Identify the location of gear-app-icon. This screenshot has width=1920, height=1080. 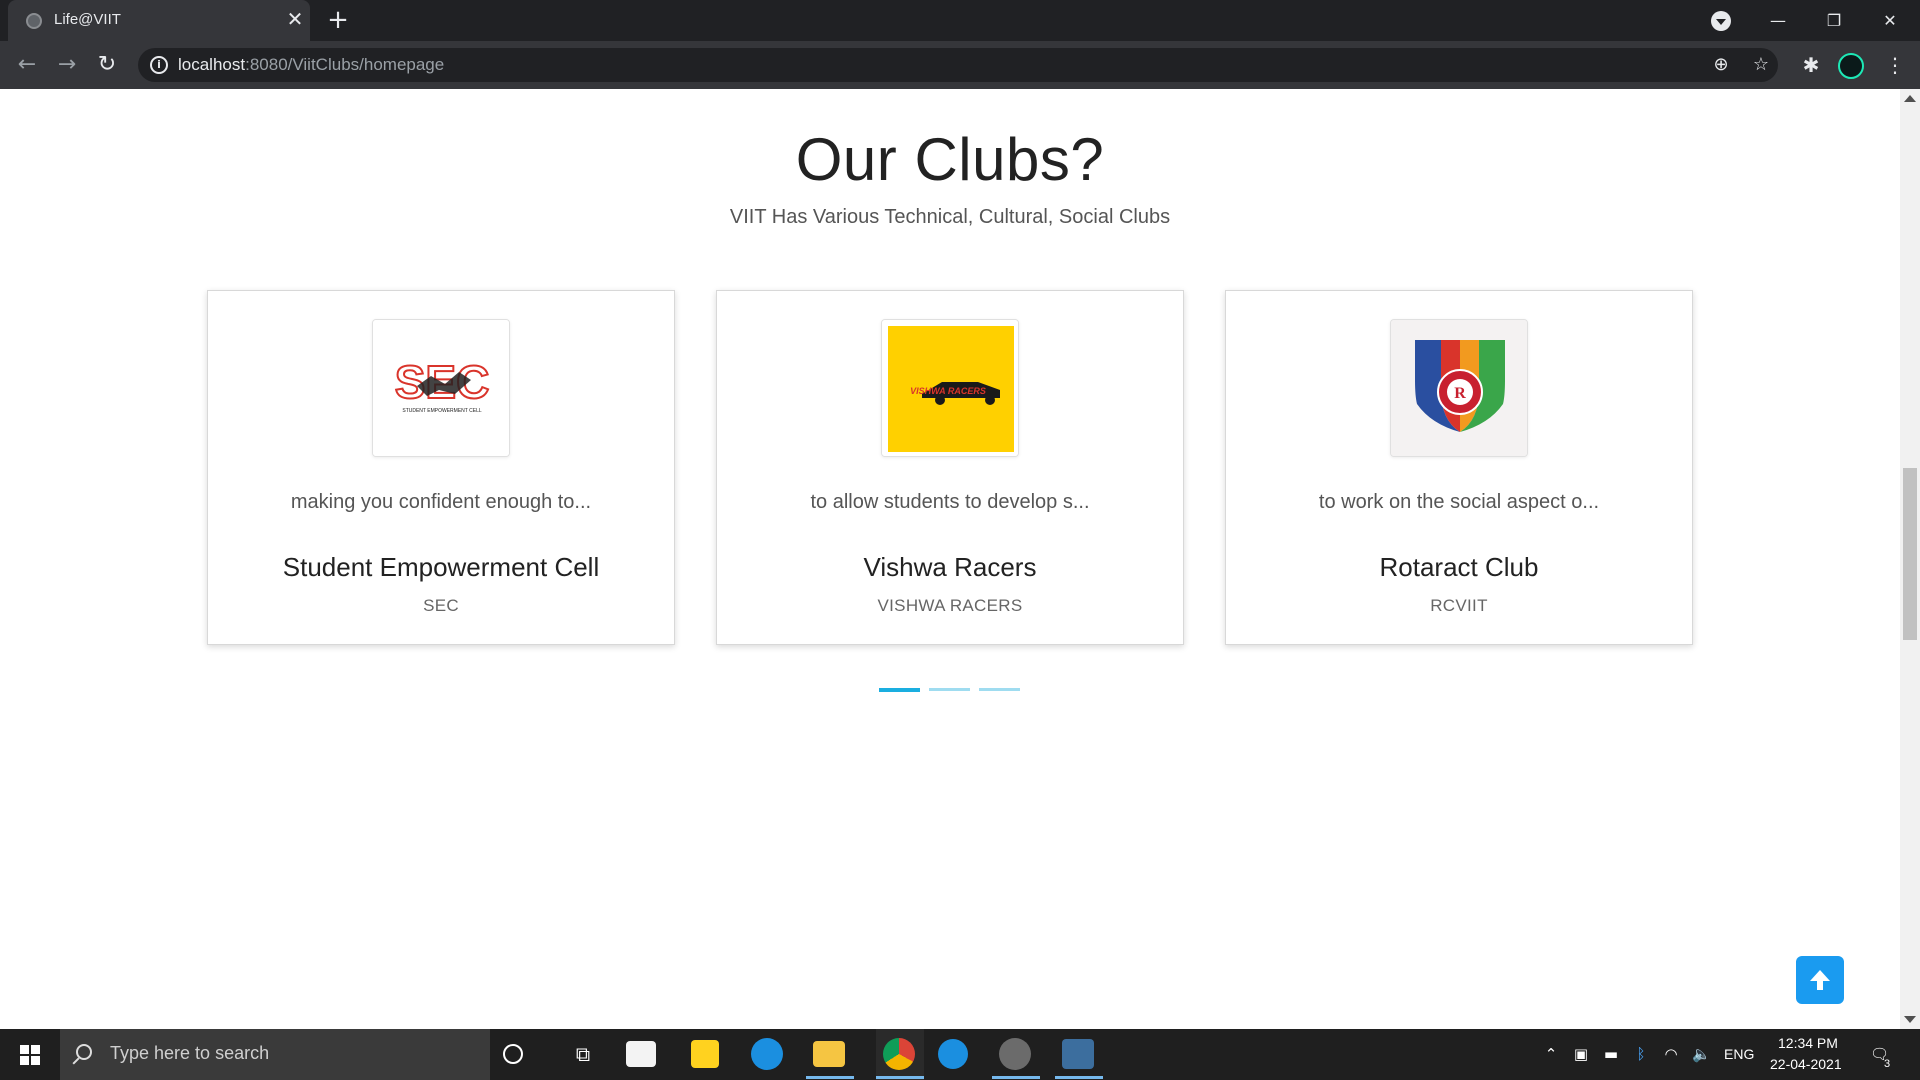
(1015, 1054).